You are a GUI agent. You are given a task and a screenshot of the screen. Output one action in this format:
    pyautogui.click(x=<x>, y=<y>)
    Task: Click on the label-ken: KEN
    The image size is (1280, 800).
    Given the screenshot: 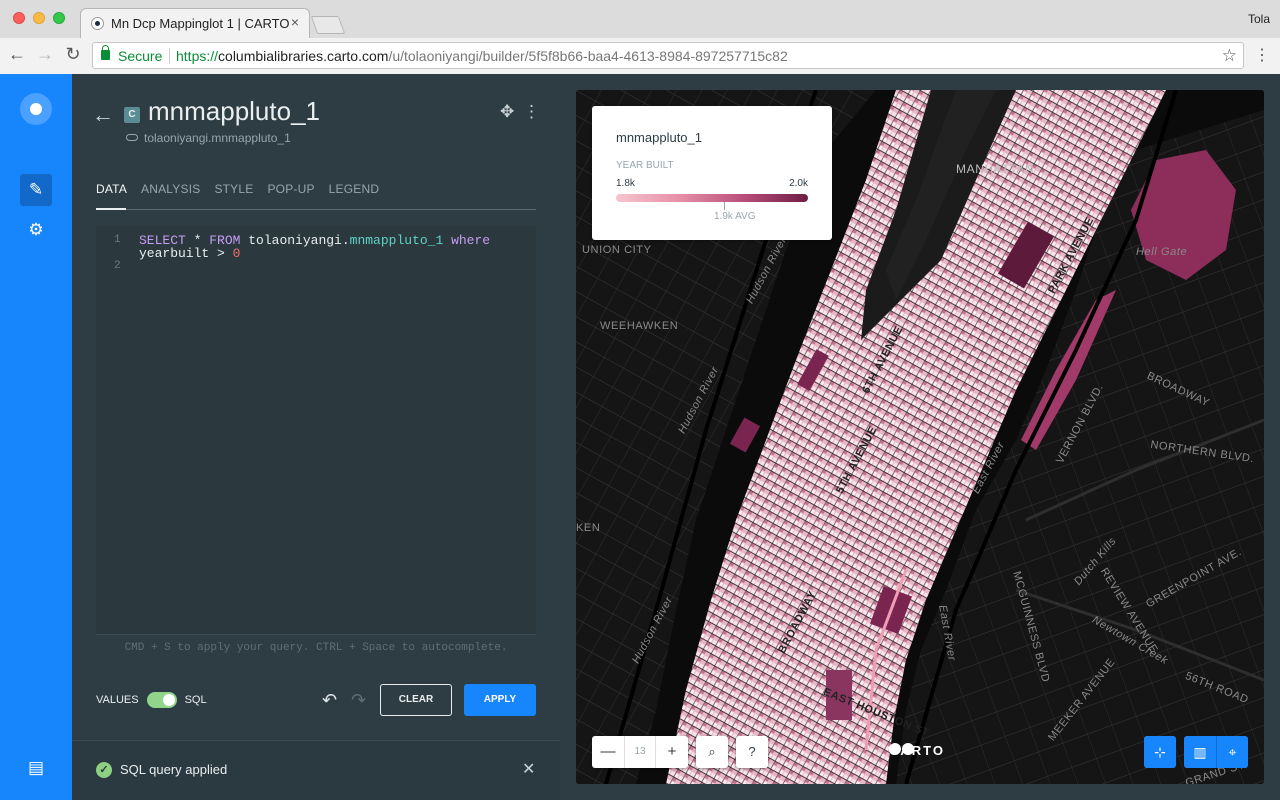 What is the action you would take?
    pyautogui.click(x=588, y=528)
    